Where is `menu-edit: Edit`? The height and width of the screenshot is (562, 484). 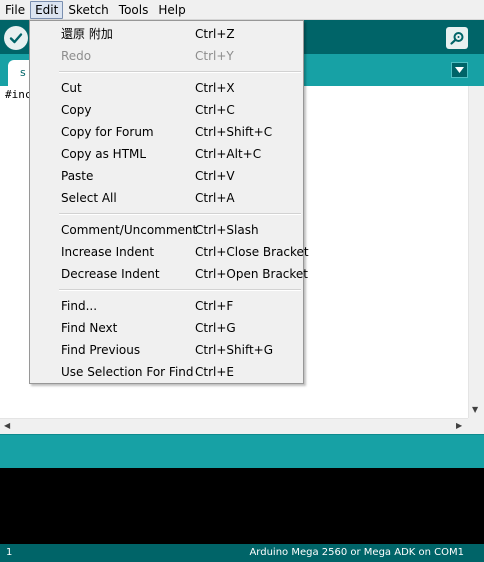 menu-edit: Edit is located at coordinates (47, 9).